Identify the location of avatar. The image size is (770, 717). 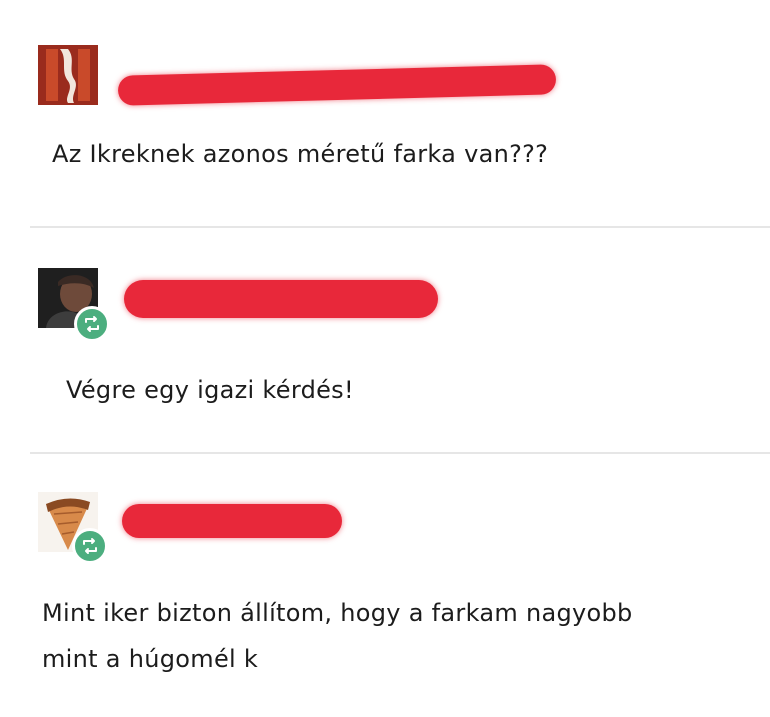
(68, 75).